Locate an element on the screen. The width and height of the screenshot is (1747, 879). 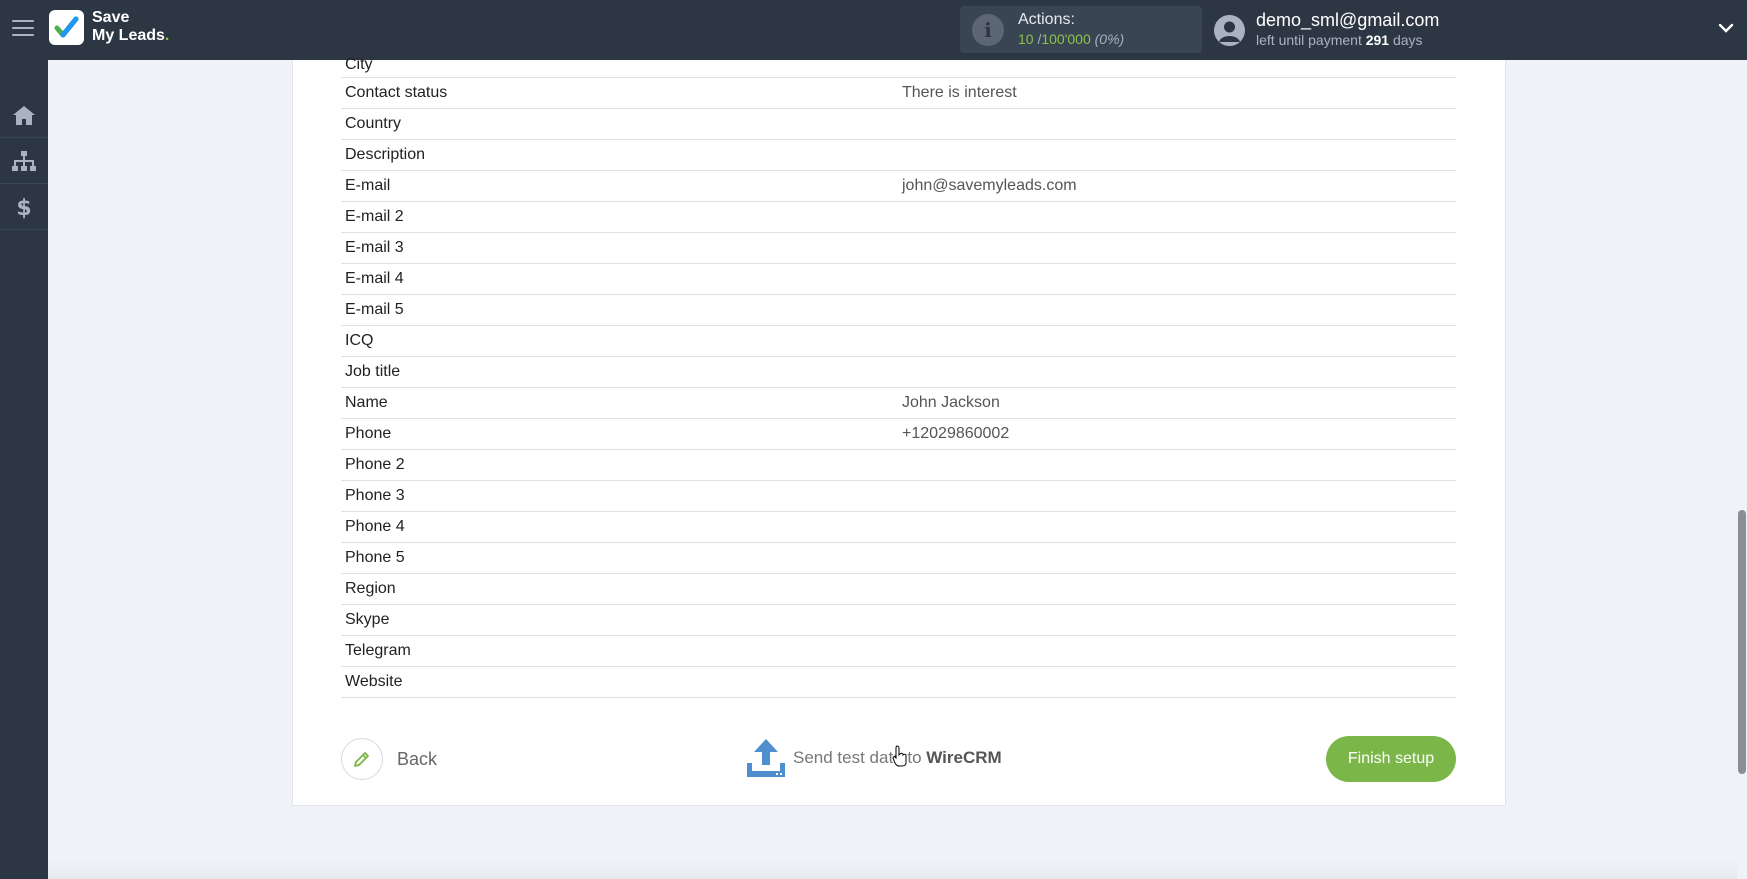
field-value: John Jackson is located at coordinates (951, 402).